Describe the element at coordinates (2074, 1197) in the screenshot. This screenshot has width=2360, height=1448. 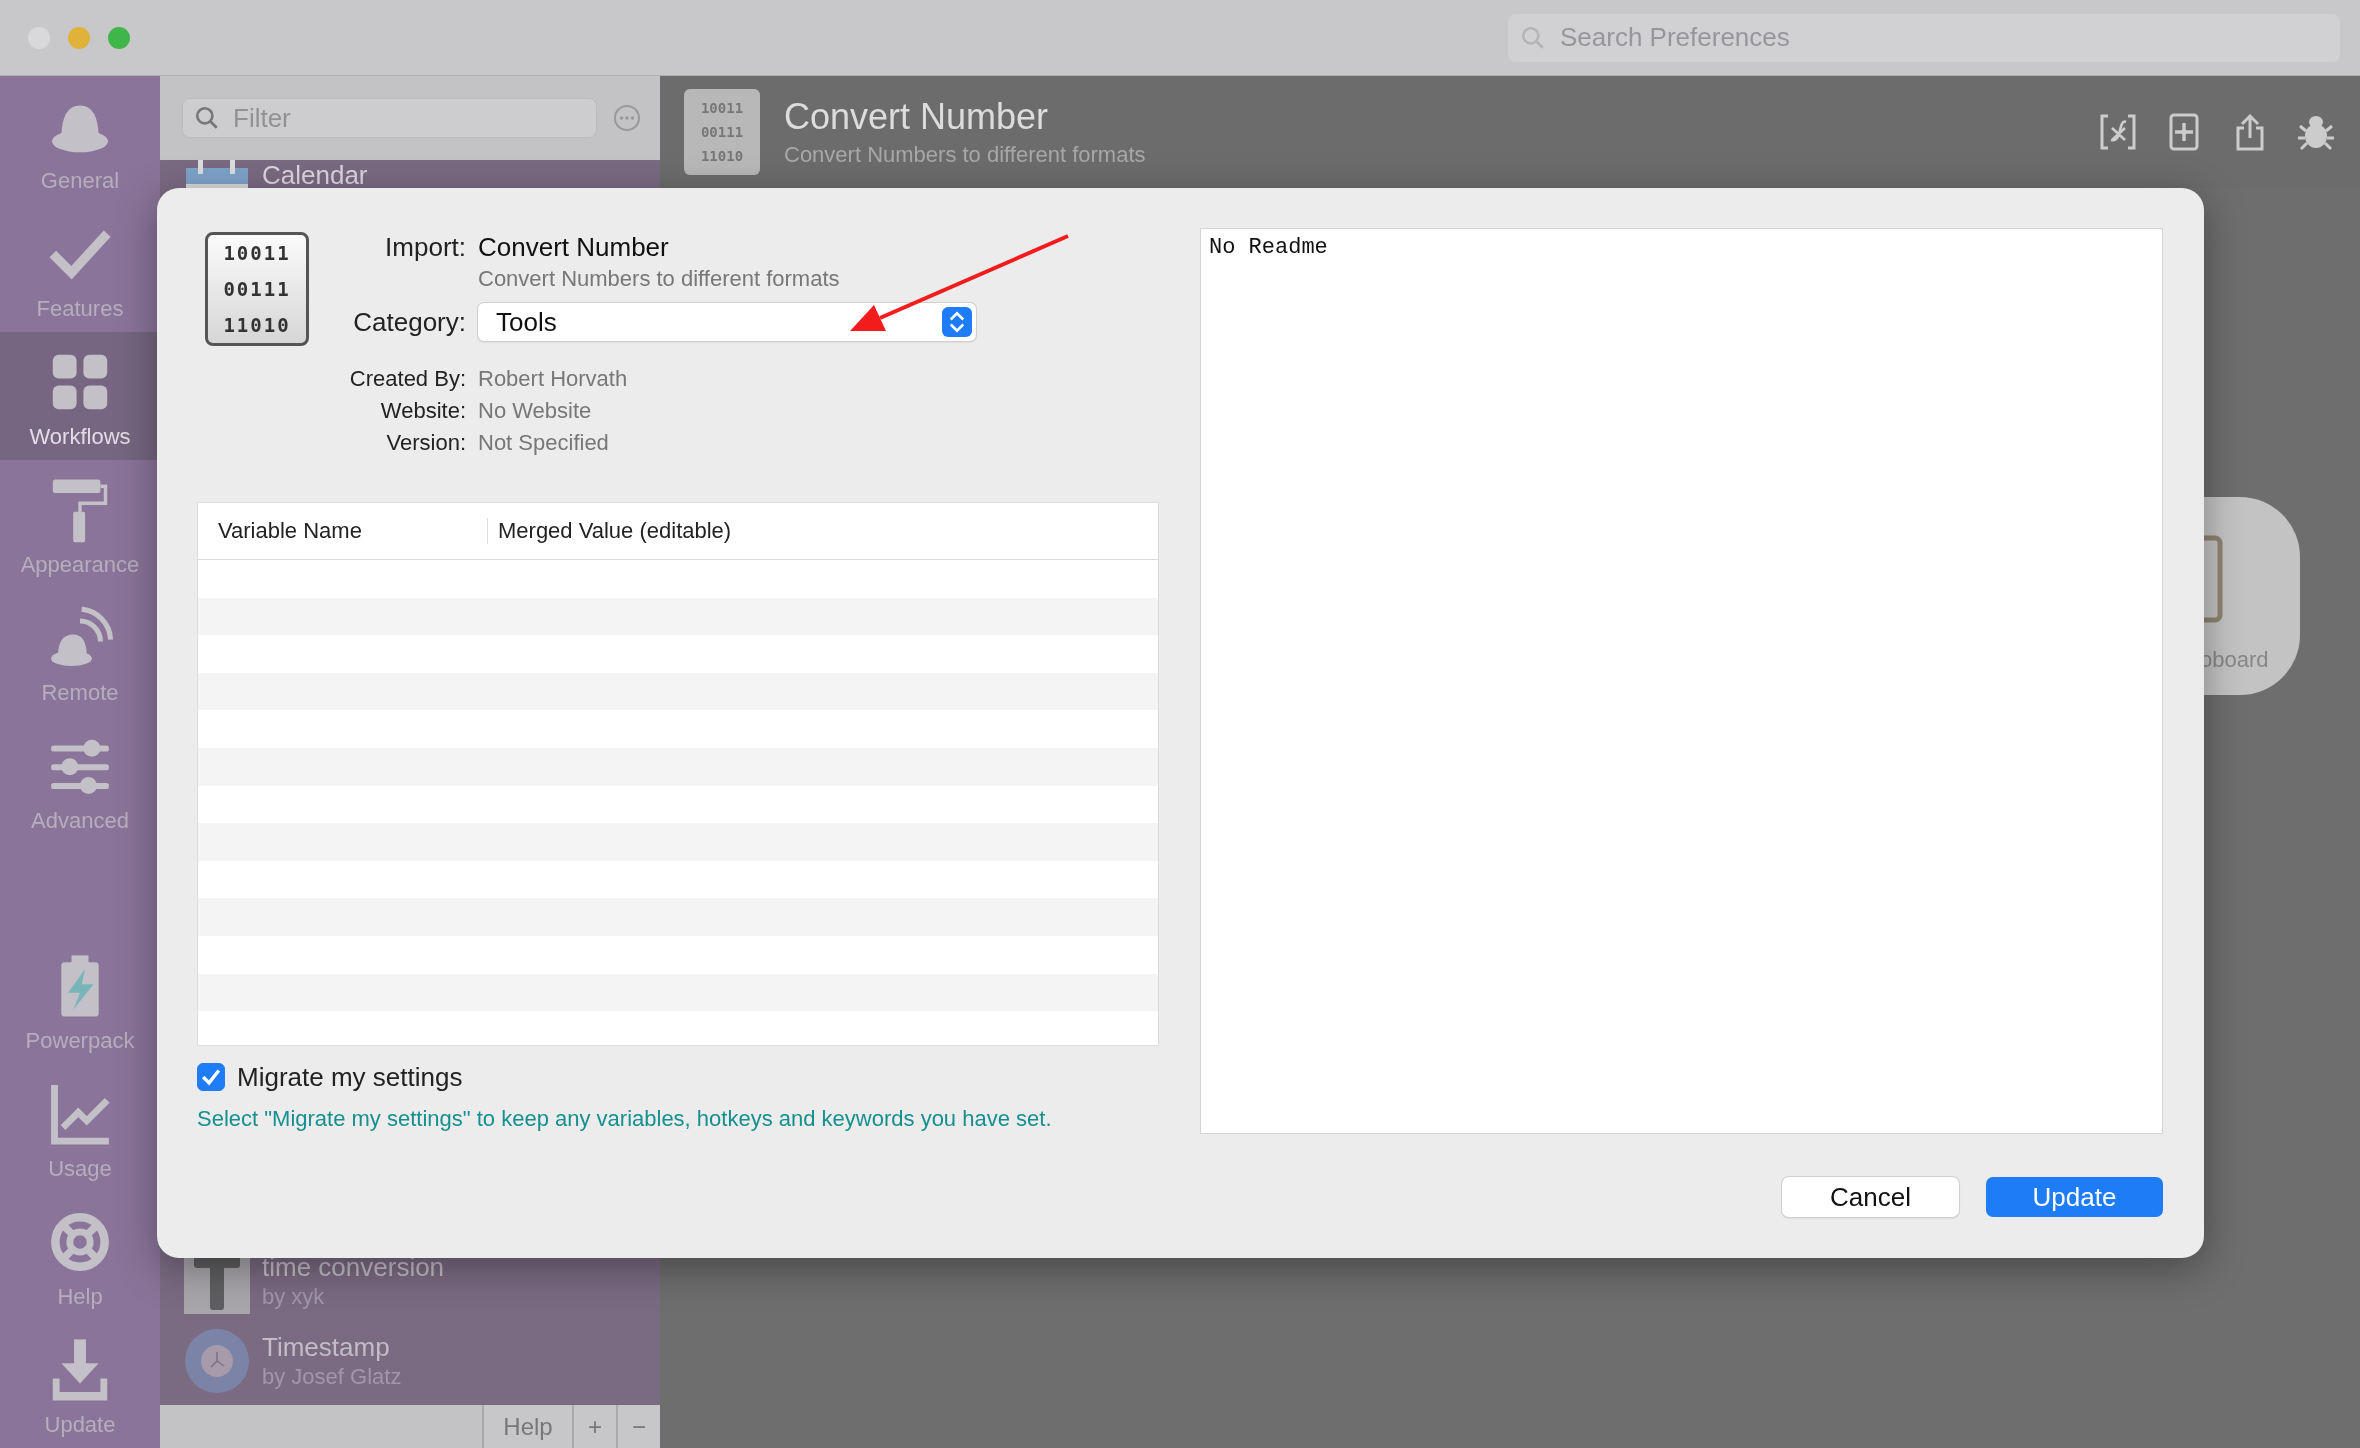
I see `update-button: Update` at that location.